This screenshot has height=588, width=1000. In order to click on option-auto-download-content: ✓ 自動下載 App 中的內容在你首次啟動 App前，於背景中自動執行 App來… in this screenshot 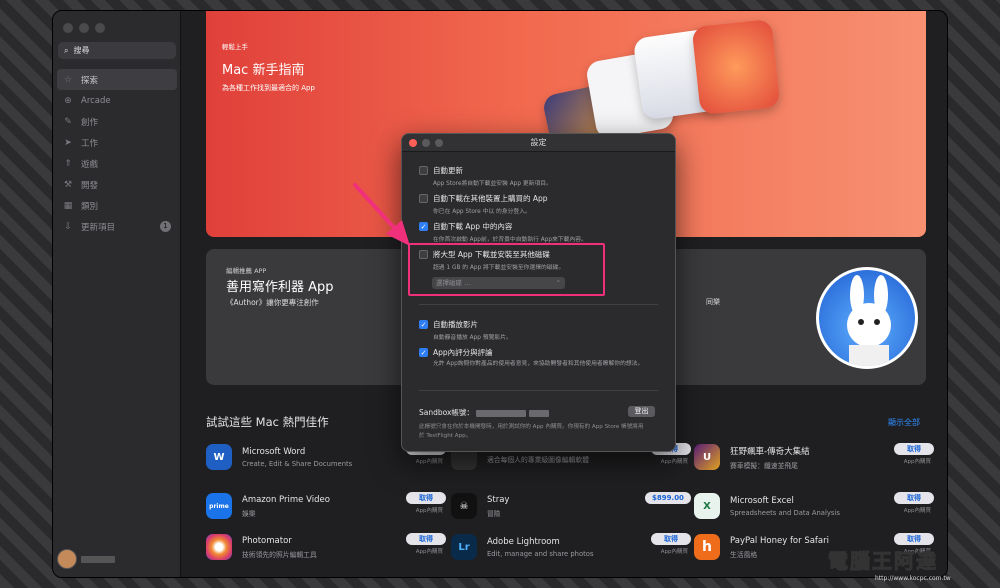, I will do `click(503, 232)`.